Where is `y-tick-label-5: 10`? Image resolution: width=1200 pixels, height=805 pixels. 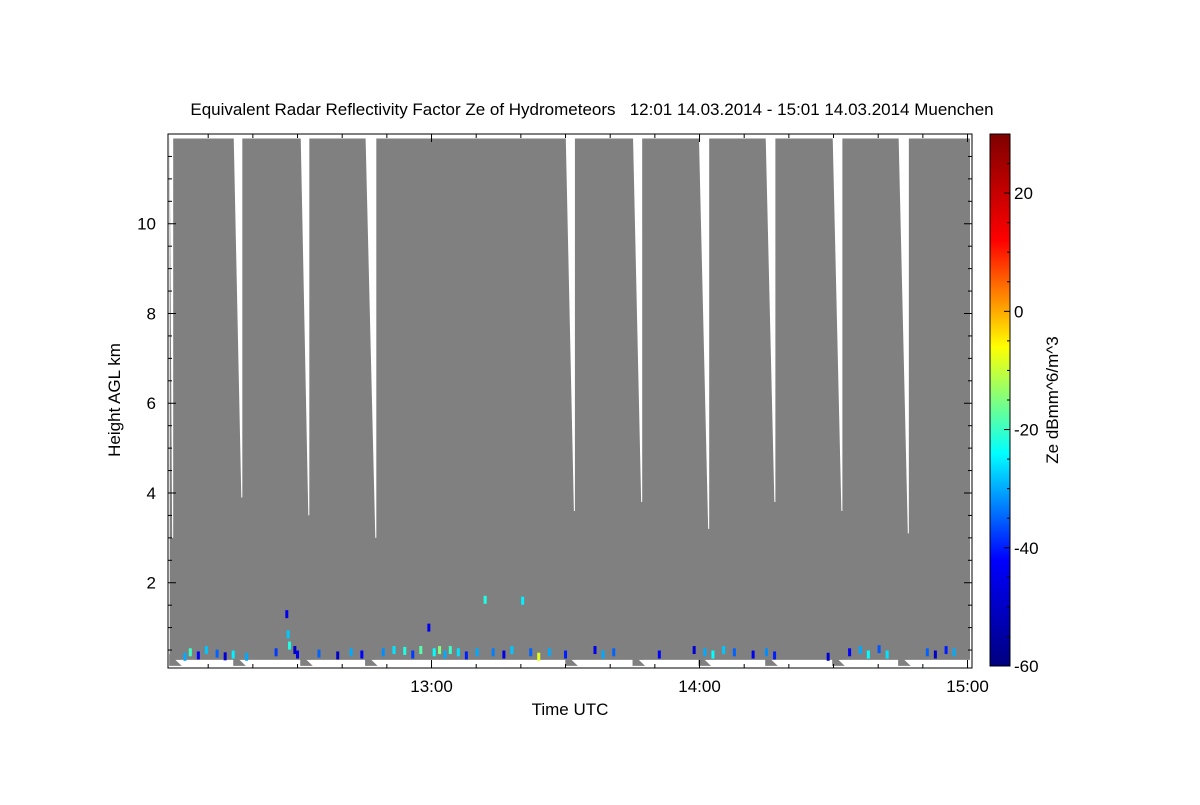
y-tick-label-5: 10 is located at coordinates (146, 224).